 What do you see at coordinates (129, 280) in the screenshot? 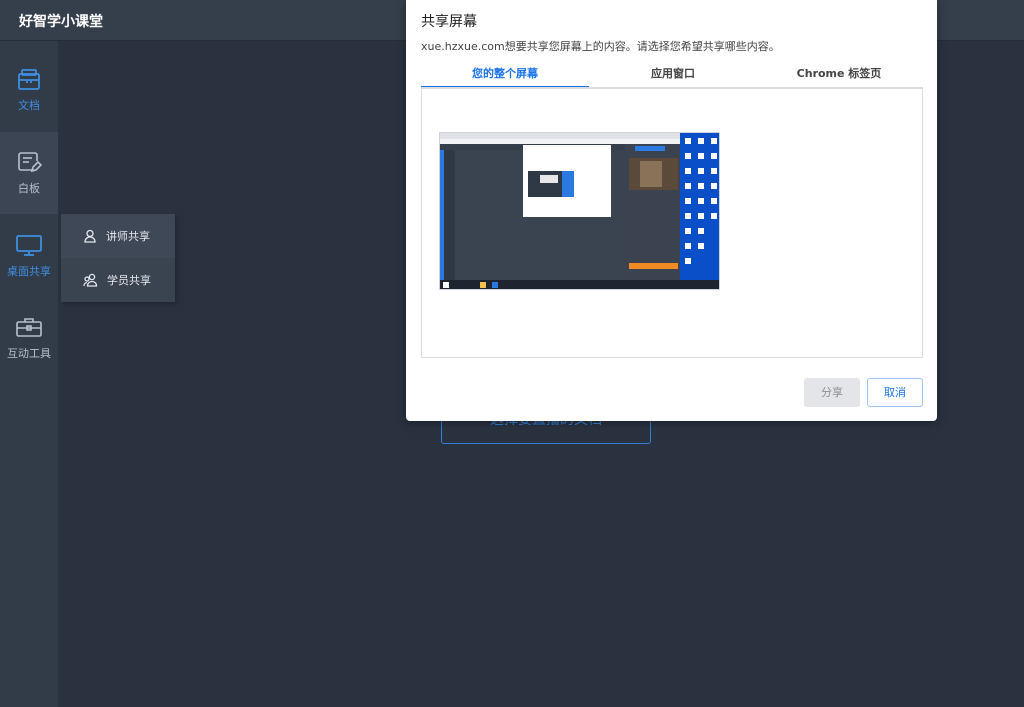
I see `submenu-item-label: 学员共享` at bounding box center [129, 280].